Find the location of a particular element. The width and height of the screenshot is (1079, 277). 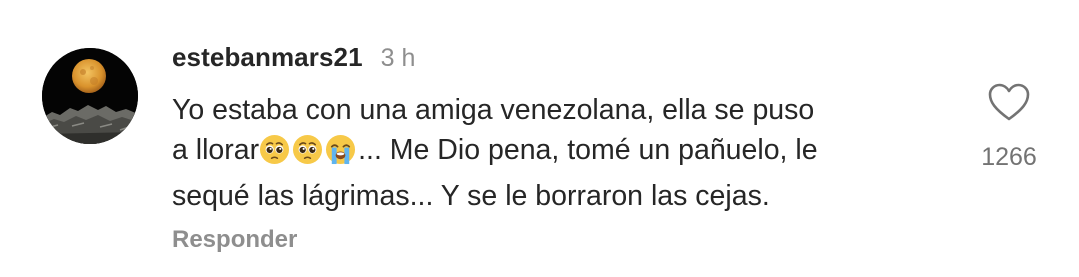

heart-outline-icon is located at coordinates (1009, 102).